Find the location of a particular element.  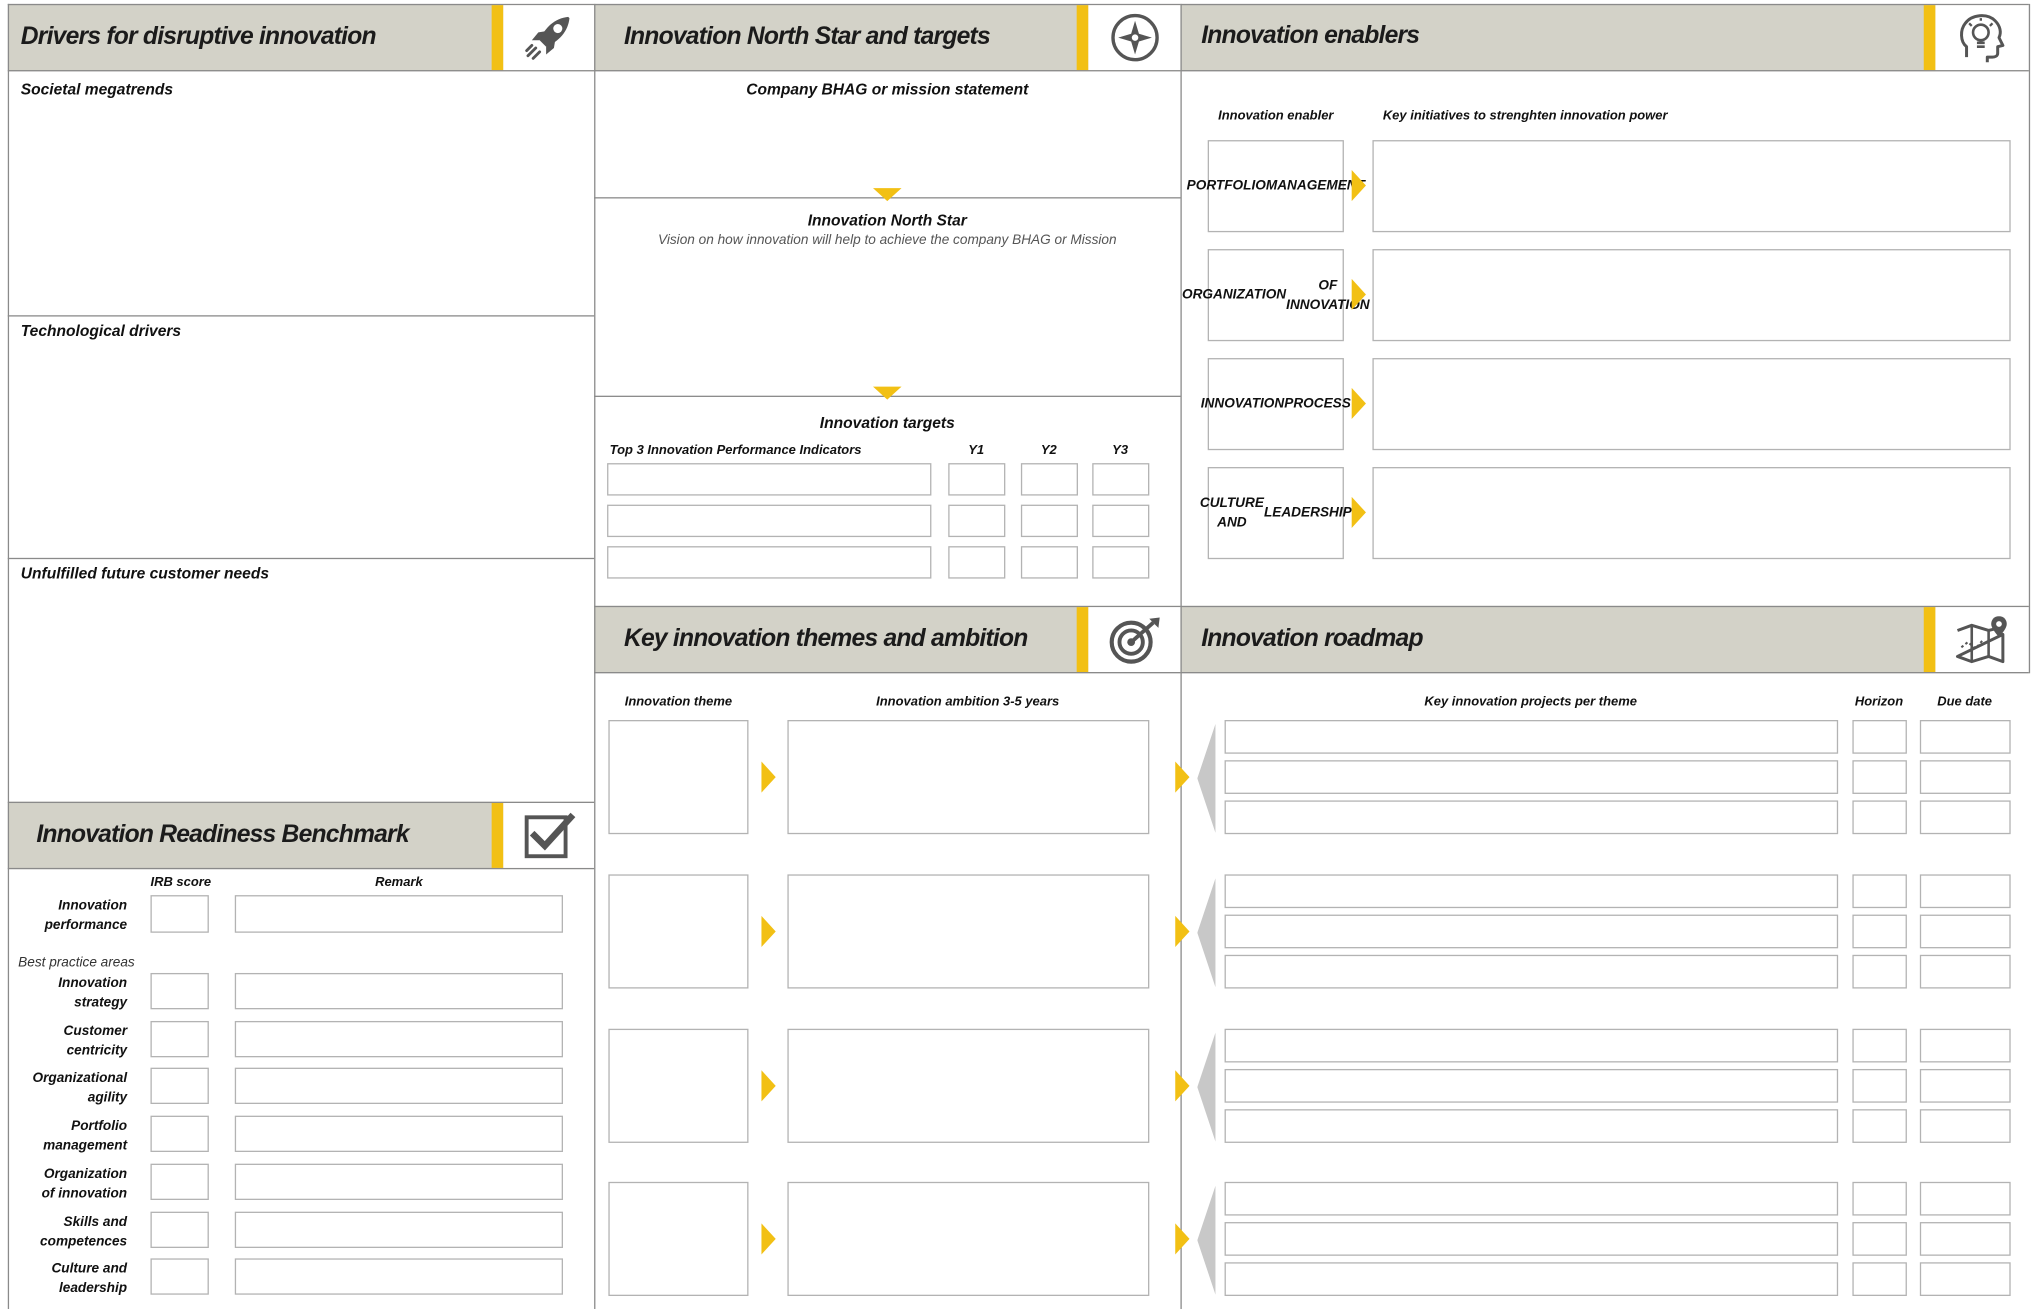

project-group-bracket is located at coordinates (1206, 778).